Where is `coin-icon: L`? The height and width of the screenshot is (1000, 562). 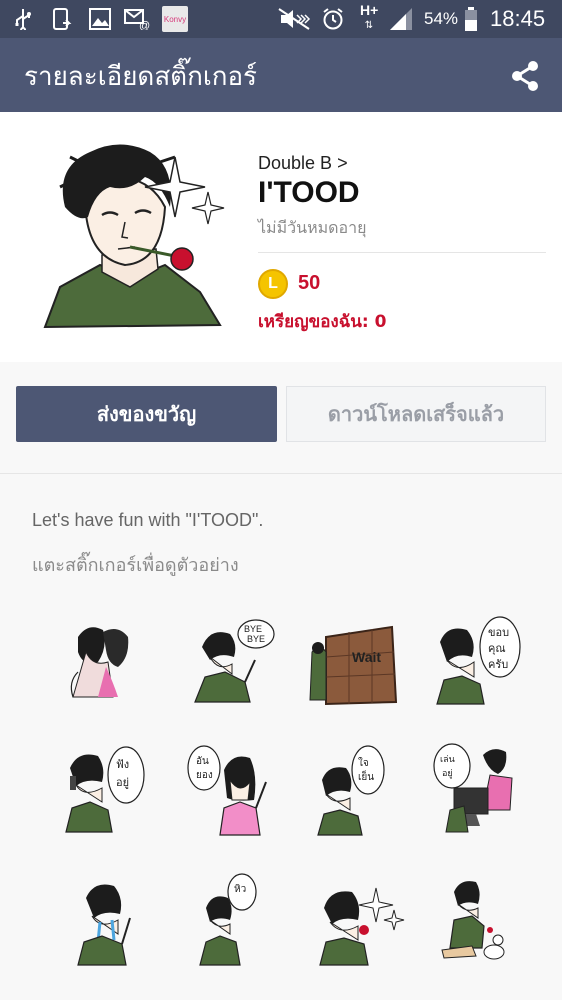
coin-icon: L is located at coordinates (273, 284).